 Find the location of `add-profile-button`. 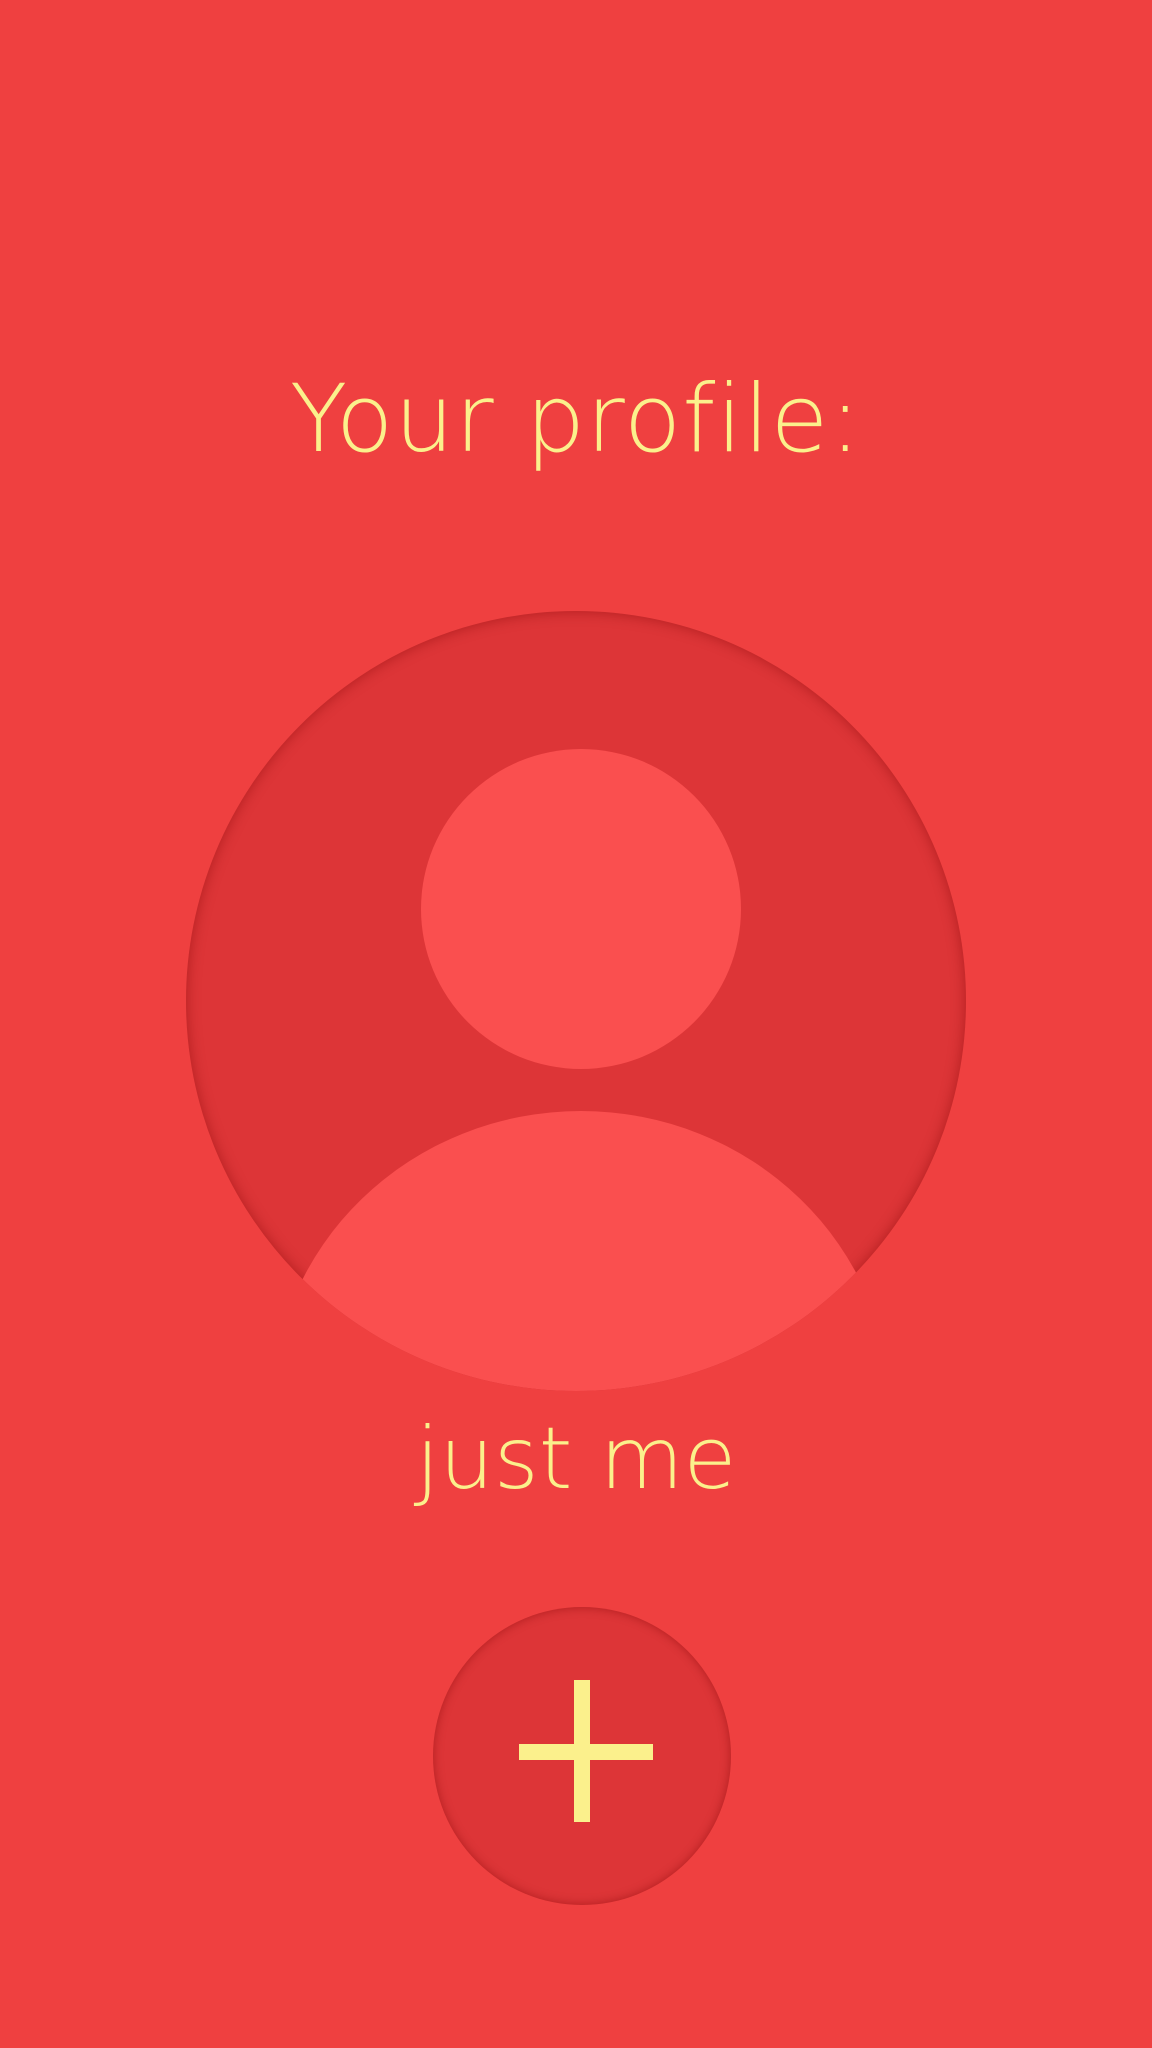

add-profile-button is located at coordinates (582, 1756).